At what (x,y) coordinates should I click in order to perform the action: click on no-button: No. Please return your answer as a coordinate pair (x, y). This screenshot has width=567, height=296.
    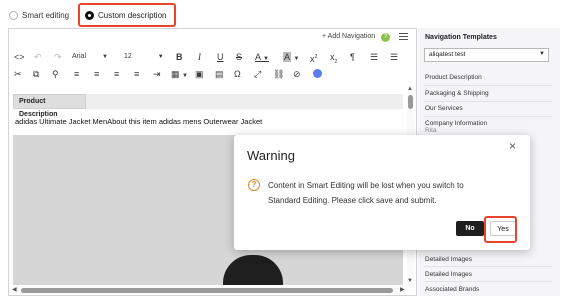
    Looking at the image, I should click on (470, 228).